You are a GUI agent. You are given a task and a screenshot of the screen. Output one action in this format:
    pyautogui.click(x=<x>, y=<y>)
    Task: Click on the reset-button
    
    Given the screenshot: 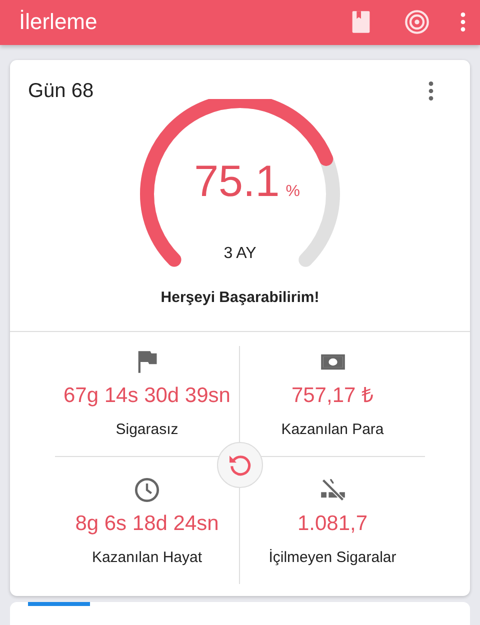 What is the action you would take?
    pyautogui.click(x=240, y=465)
    